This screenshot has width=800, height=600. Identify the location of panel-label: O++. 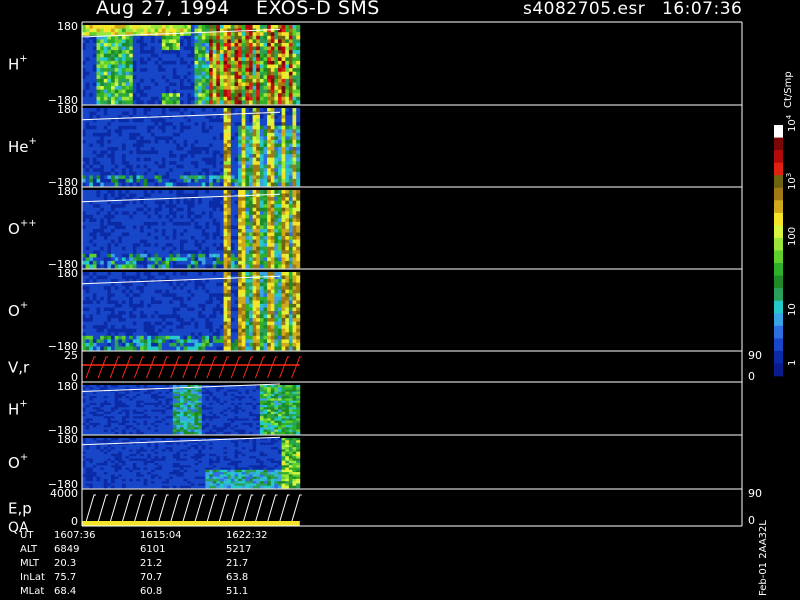
(22, 228).